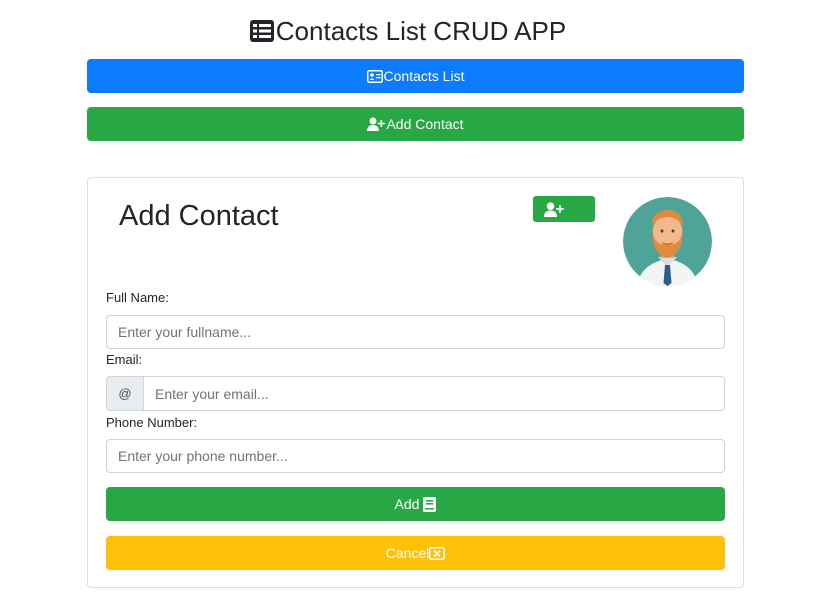 The image size is (816, 602). I want to click on cancel-label: Cancel, so click(407, 553).